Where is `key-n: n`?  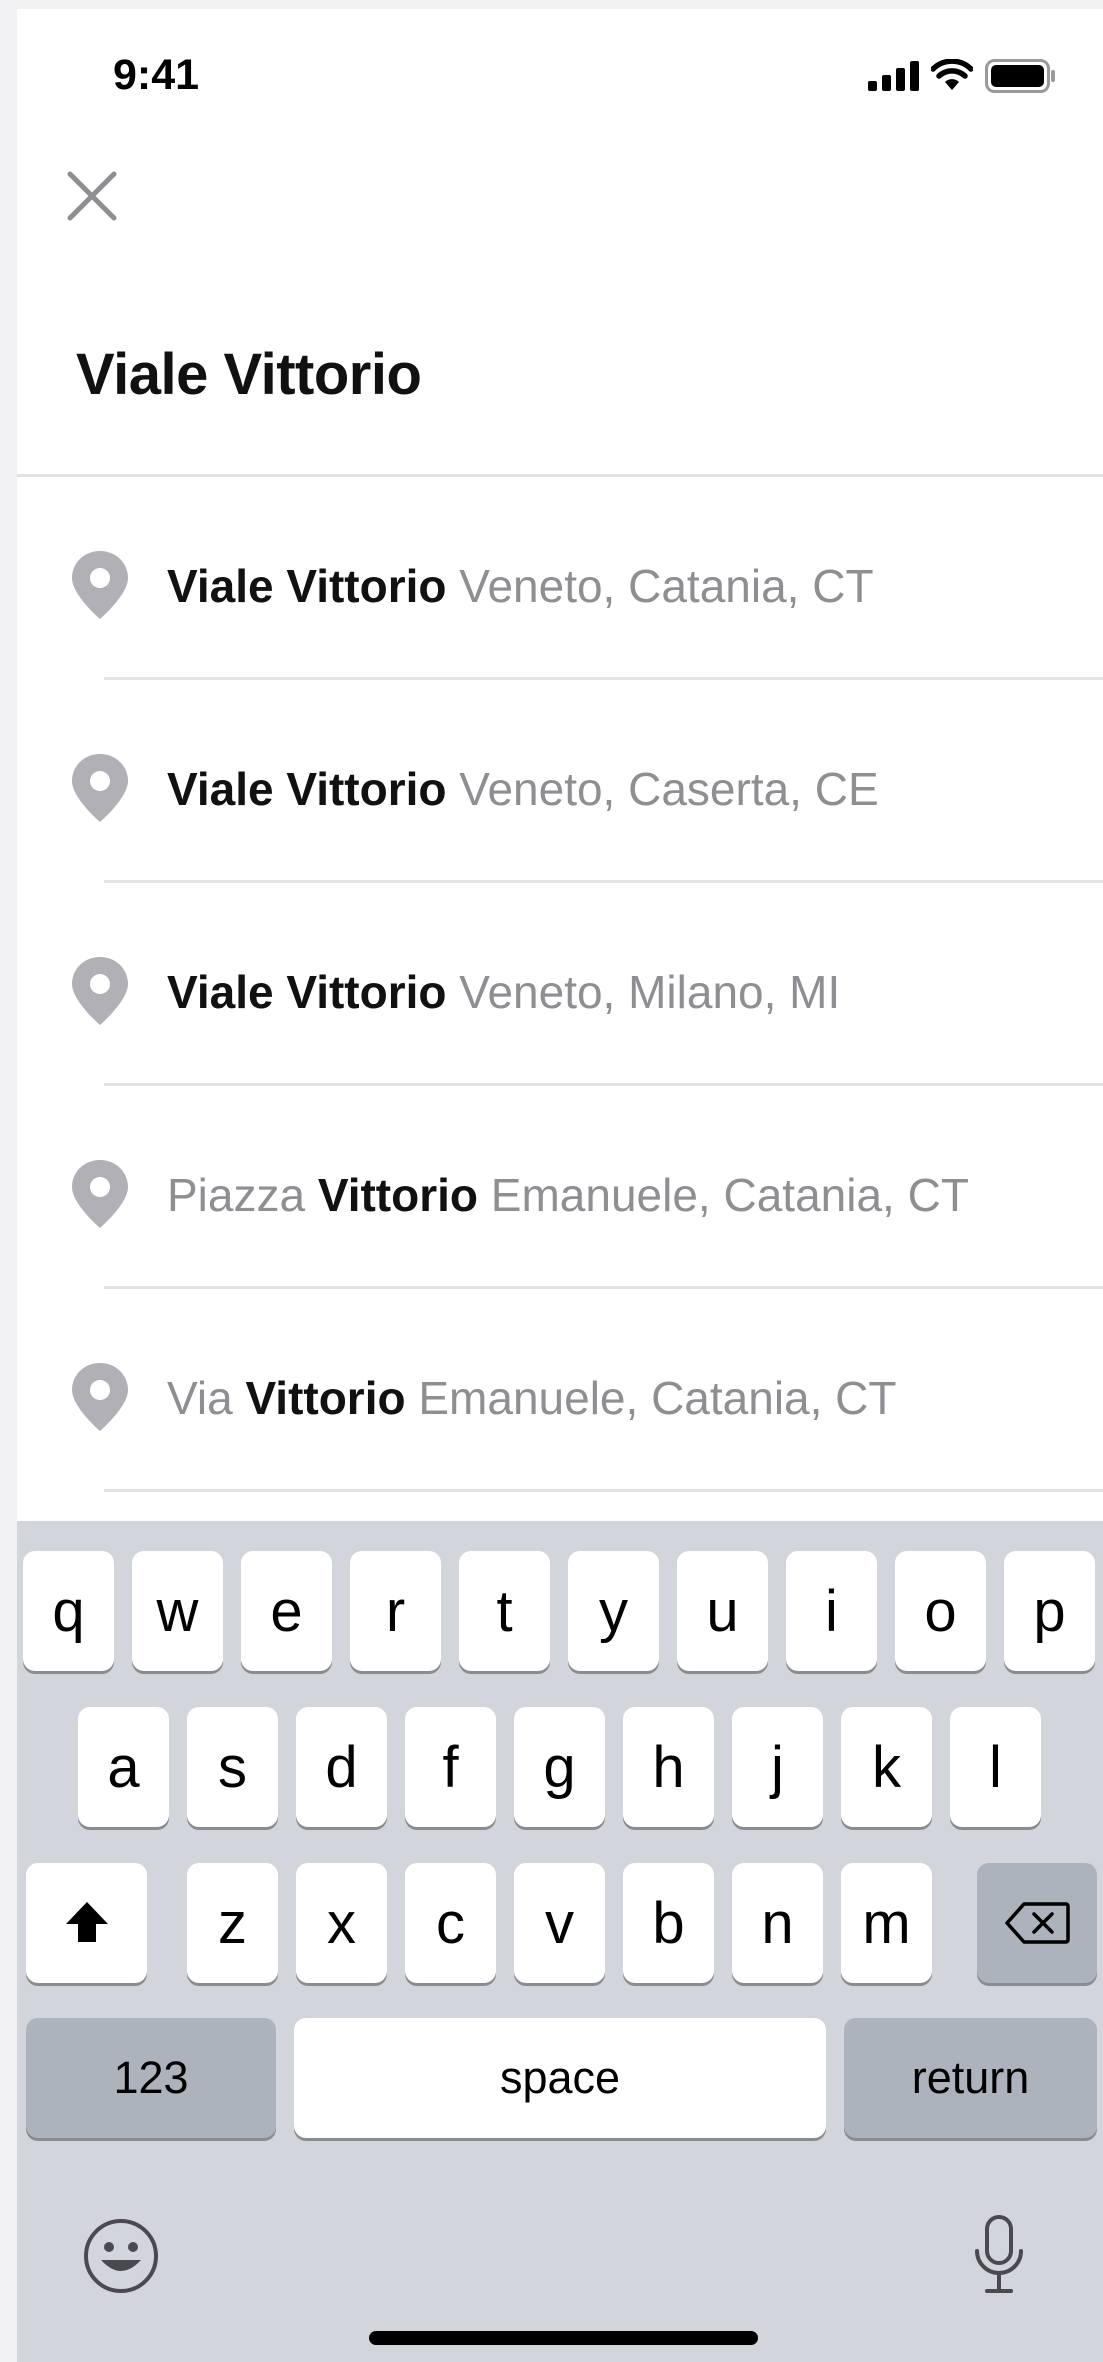
key-n: n is located at coordinates (777, 1923).